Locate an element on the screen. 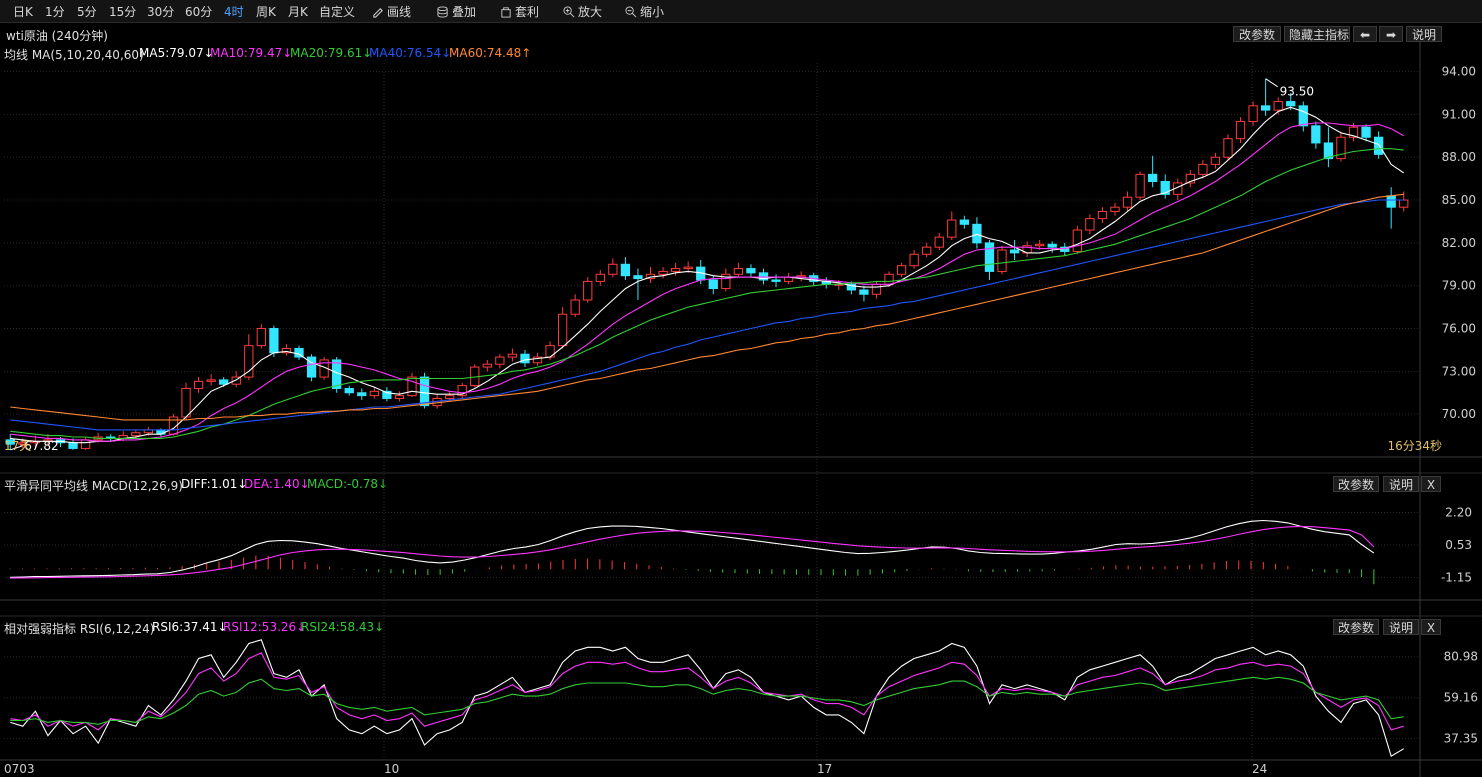 Image resolution: width=1482 pixels, height=777 pixels. price-tick-label: 79.00 is located at coordinates (1459, 286).